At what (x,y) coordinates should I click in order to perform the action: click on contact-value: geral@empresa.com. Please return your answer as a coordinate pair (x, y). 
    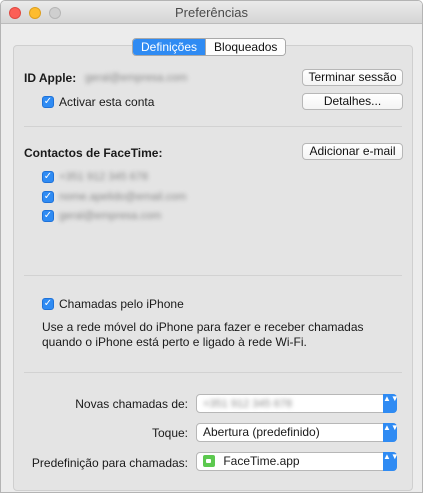
    Looking at the image, I should click on (110, 216).